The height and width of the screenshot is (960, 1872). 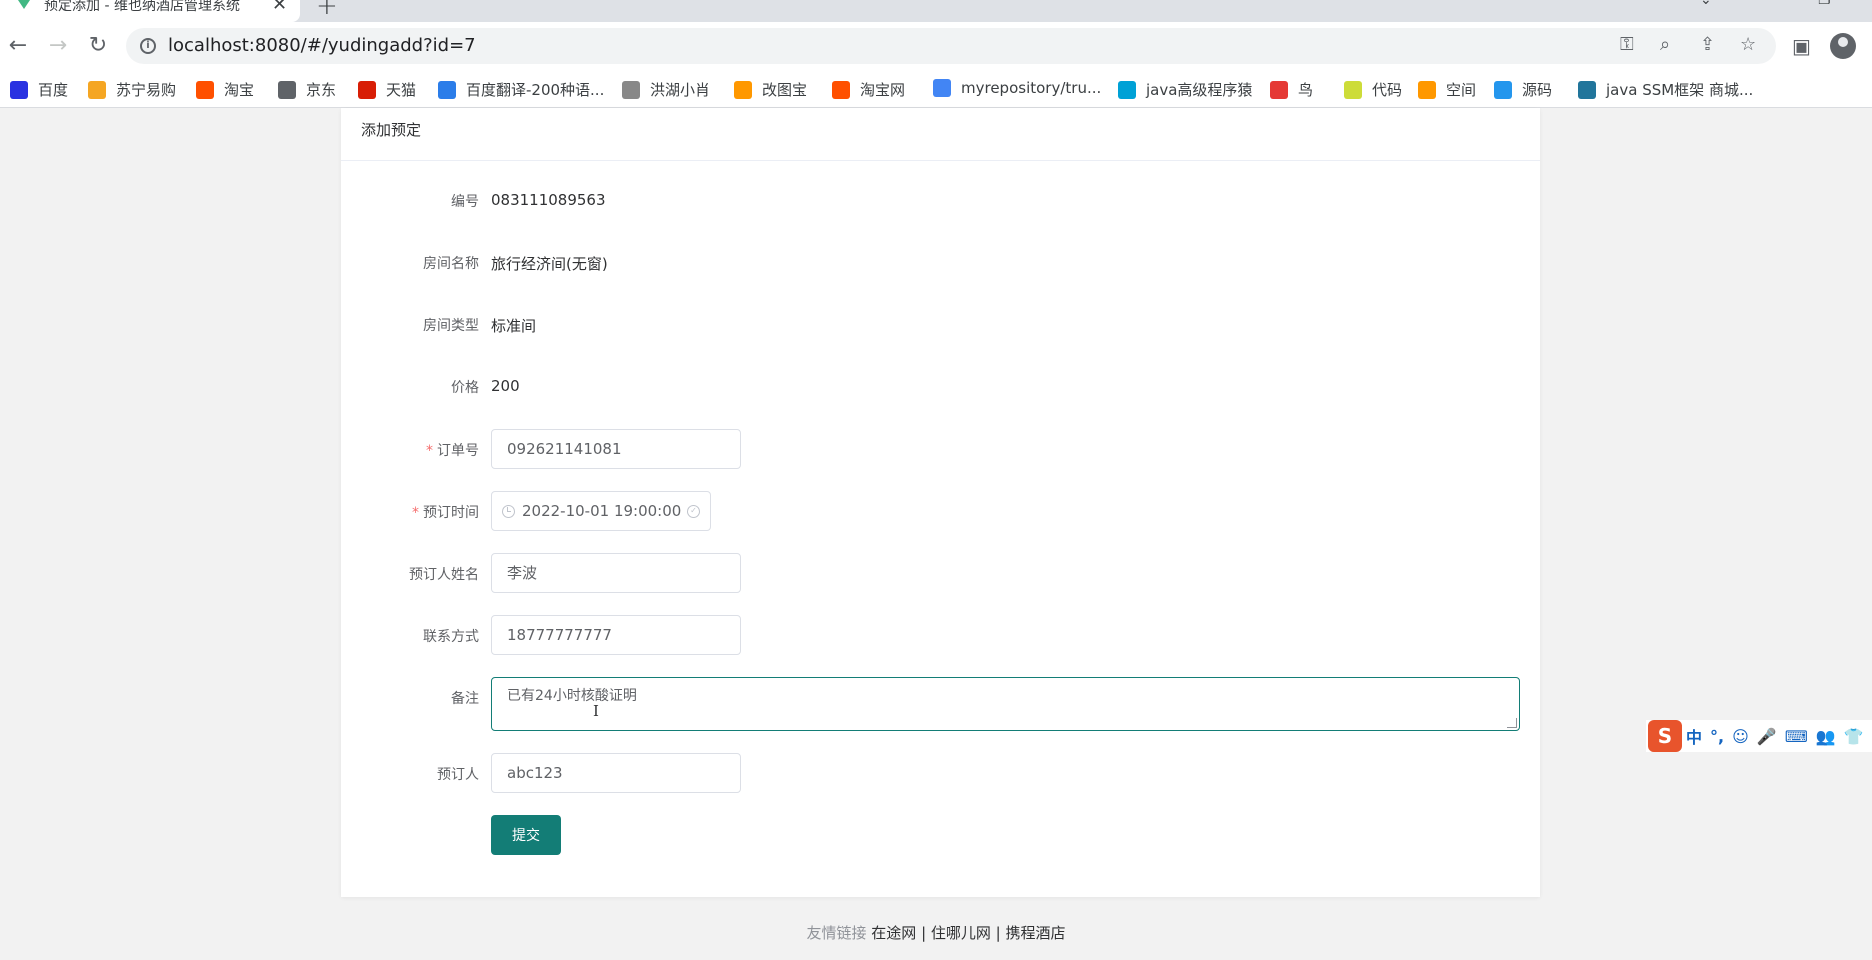 I want to click on ime-punctuation-icon: °,, so click(x=1717, y=736).